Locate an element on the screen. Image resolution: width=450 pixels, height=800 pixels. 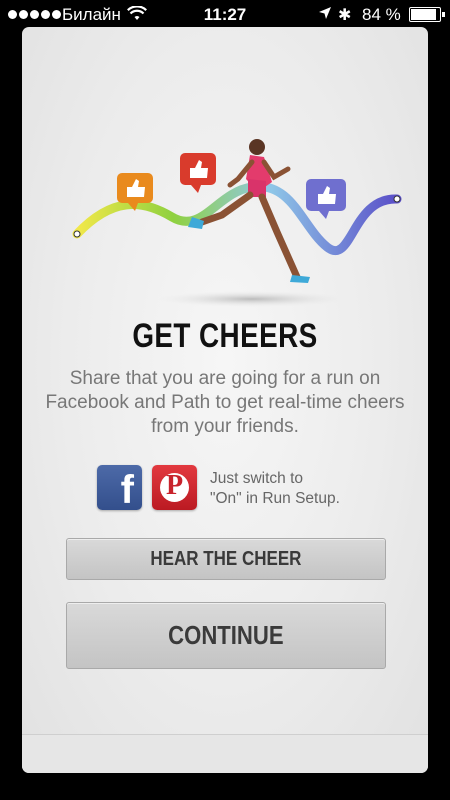
status-bar: Билайн 11:27 ✱ 84 % is located at coordinates (225, 15).